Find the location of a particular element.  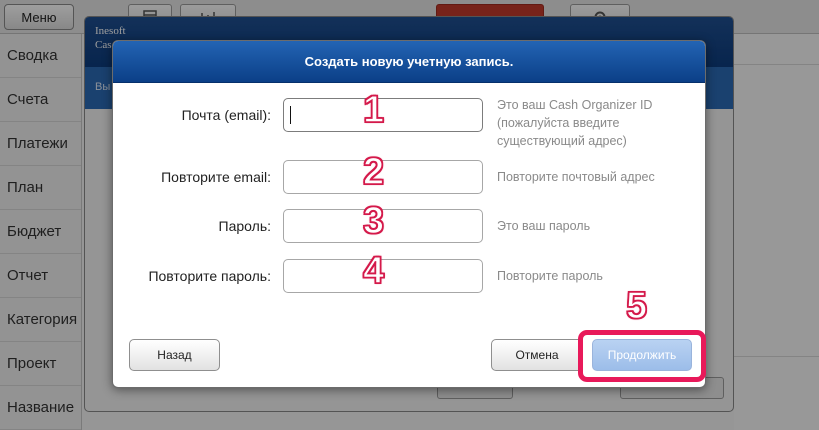

repeat-password-label: Повторите пароль: is located at coordinates (209, 276).